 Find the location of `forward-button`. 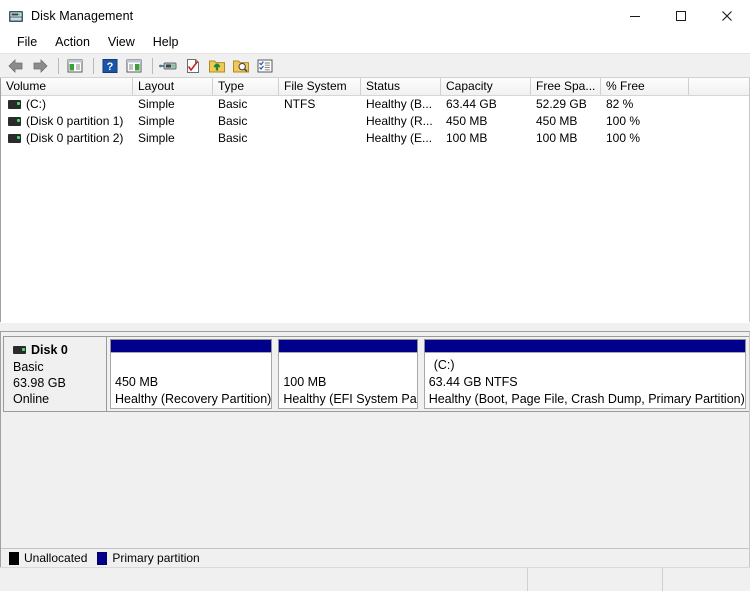

forward-button is located at coordinates (40, 65).